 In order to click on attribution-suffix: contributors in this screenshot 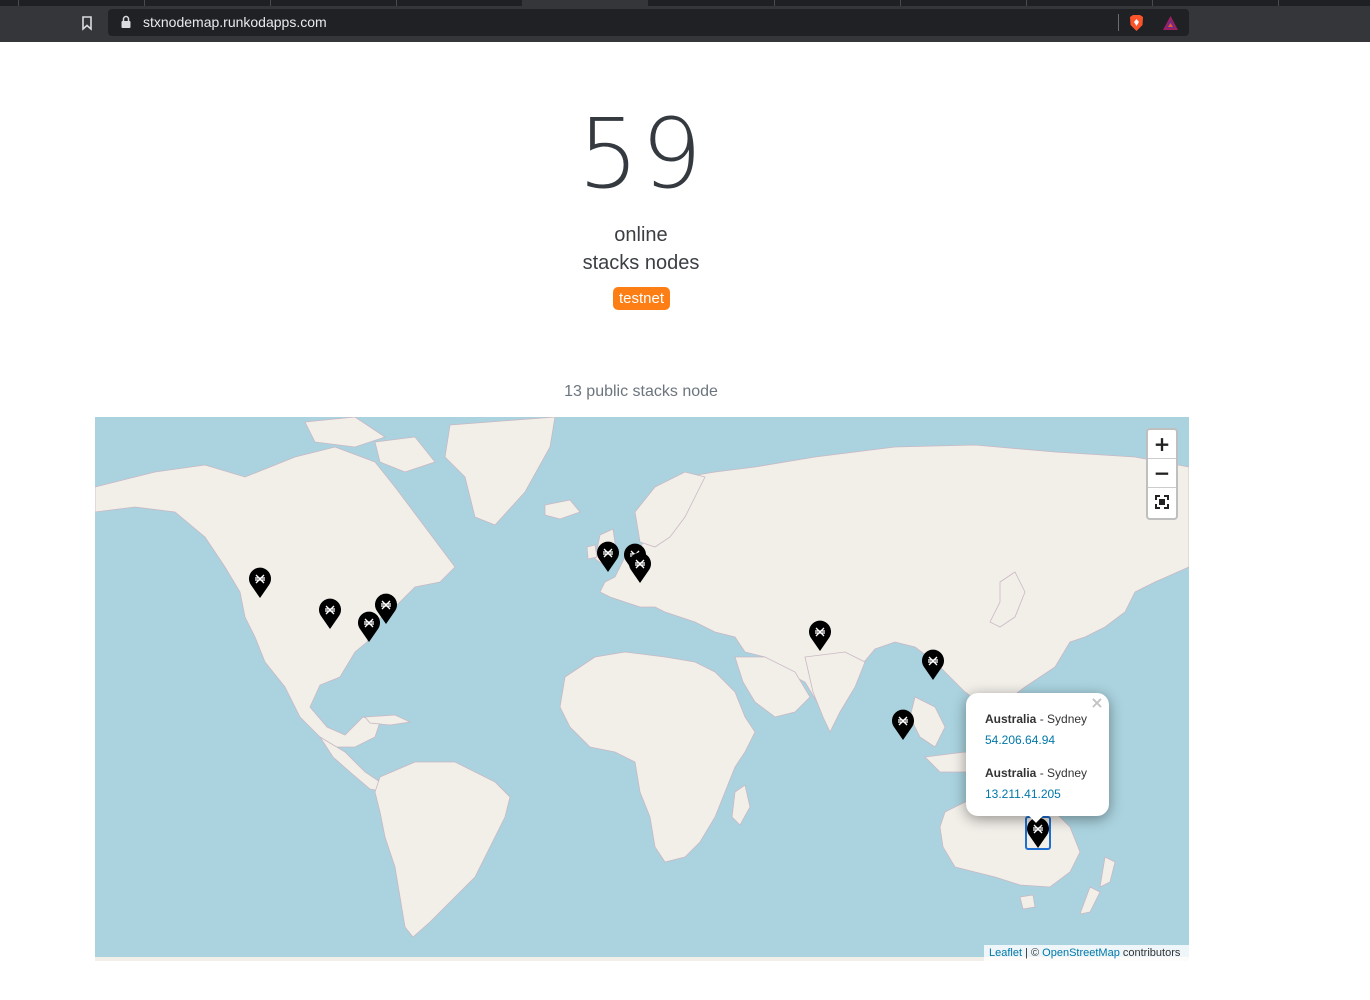, I will do `click(1150, 953)`.